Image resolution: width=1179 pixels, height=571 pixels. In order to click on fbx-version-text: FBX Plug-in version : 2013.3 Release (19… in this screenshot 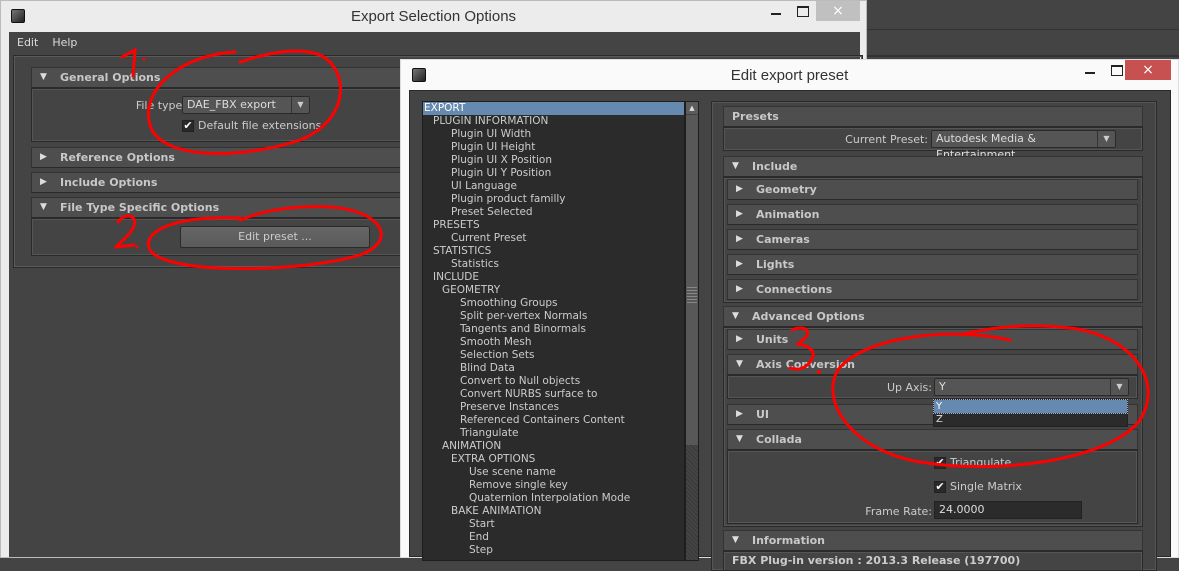, I will do `click(876, 560)`.